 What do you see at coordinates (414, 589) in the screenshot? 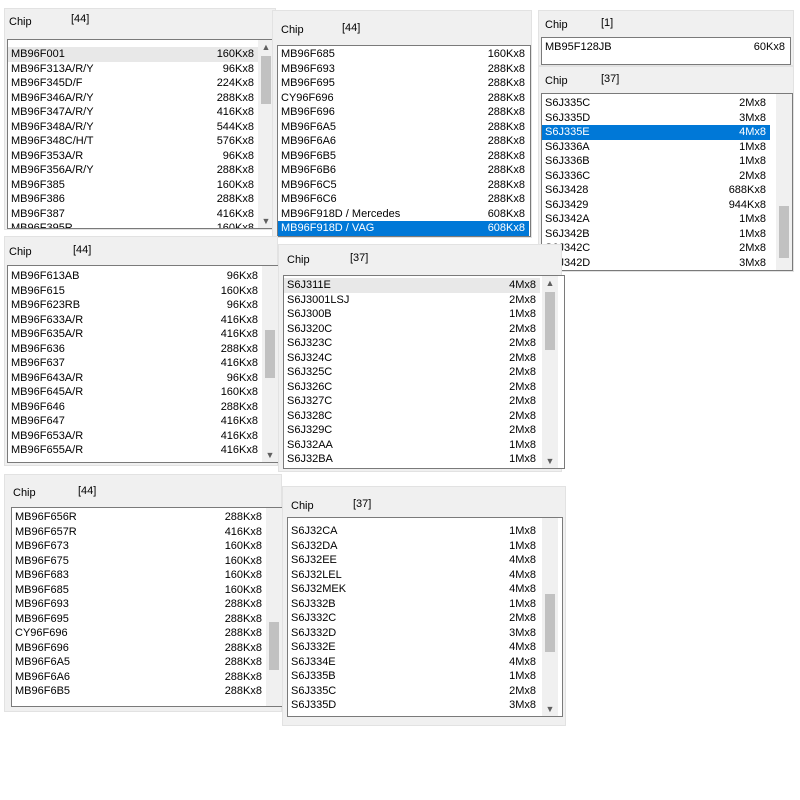
I see `chip-row: S6J32MEK 4Mx8` at bounding box center [414, 589].